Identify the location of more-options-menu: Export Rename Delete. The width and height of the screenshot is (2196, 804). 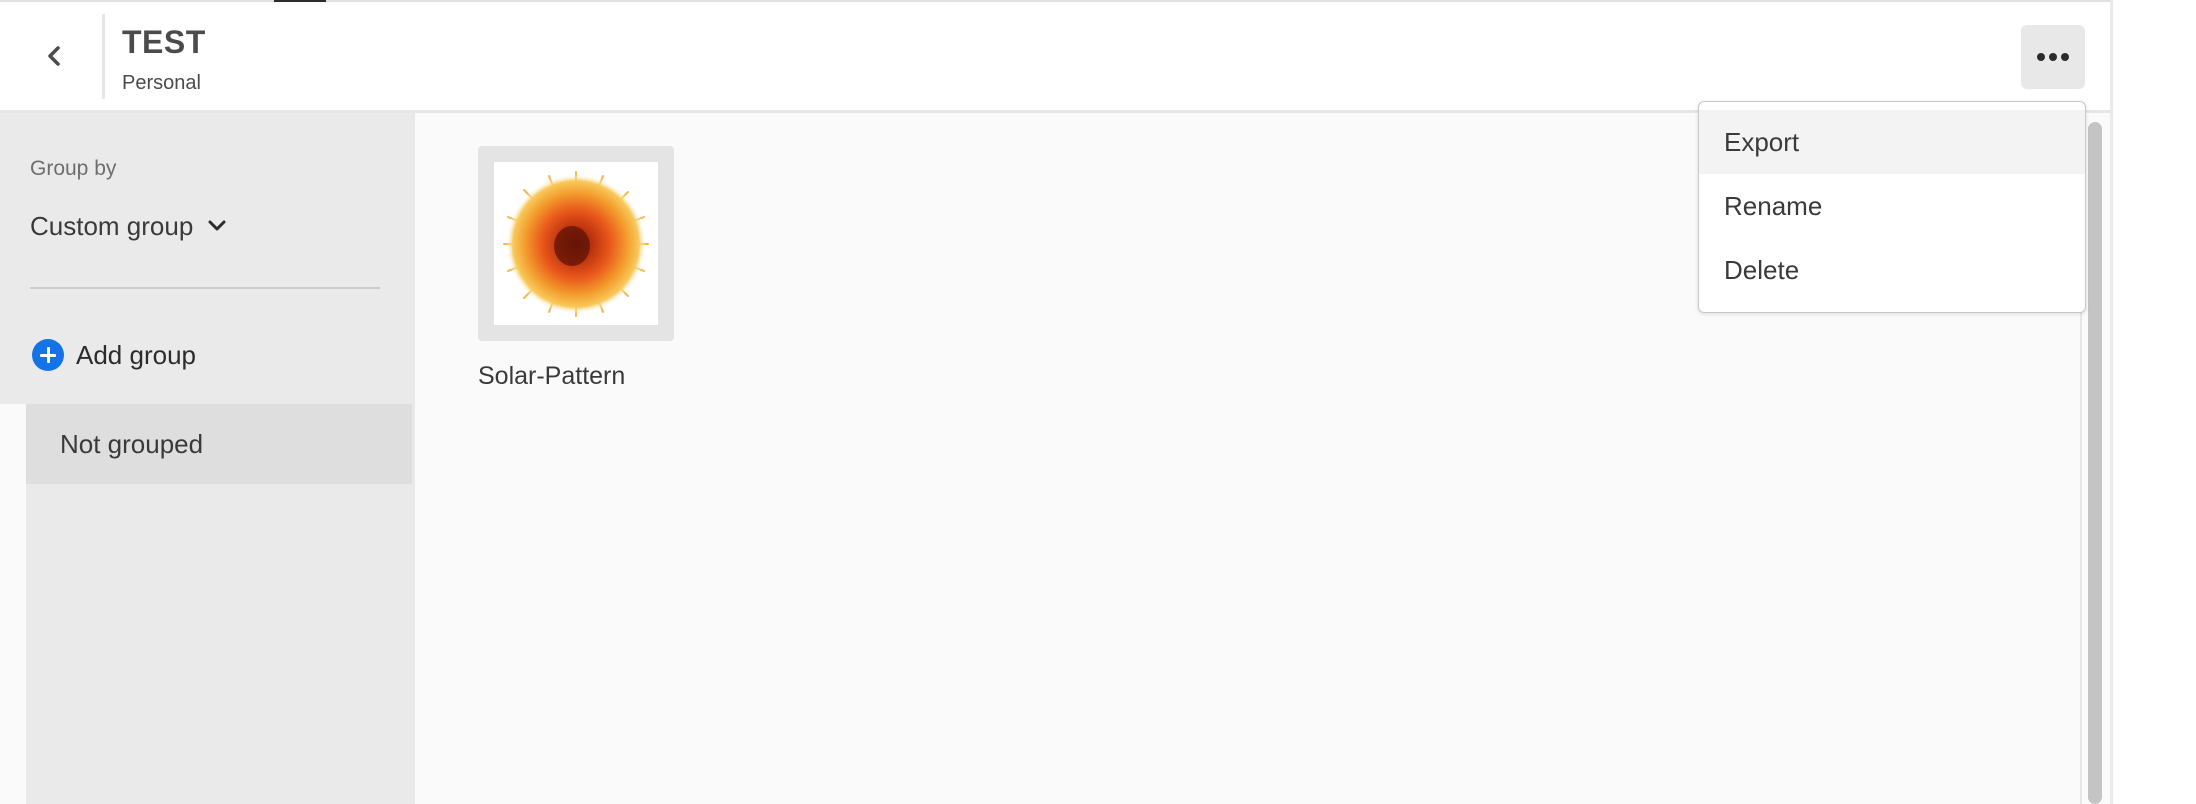
(1892, 207).